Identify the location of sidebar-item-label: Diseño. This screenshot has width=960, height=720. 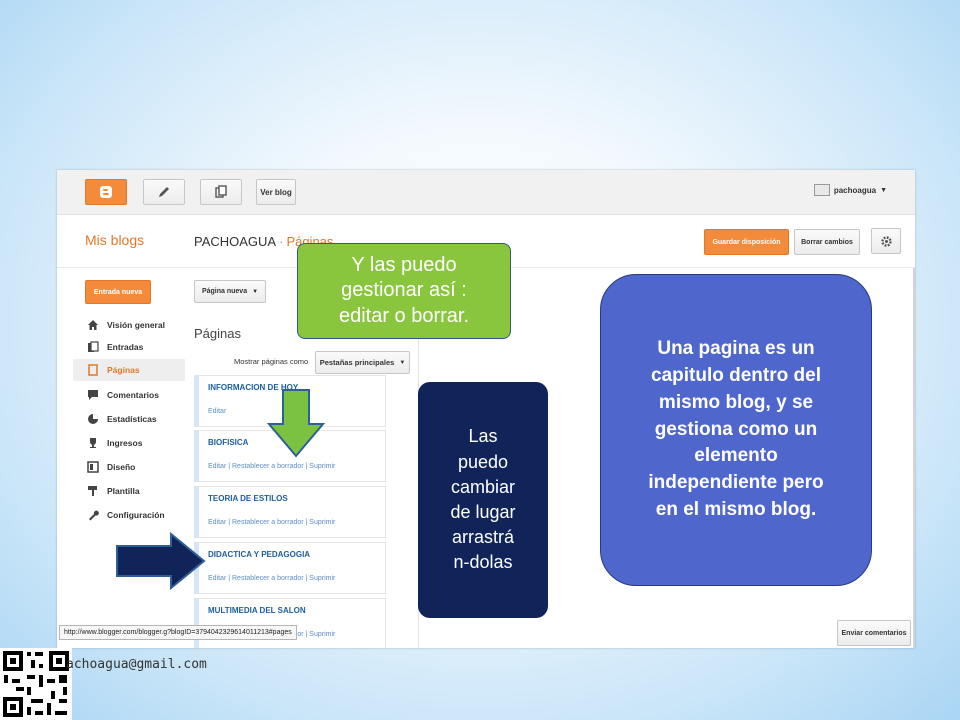
(121, 467).